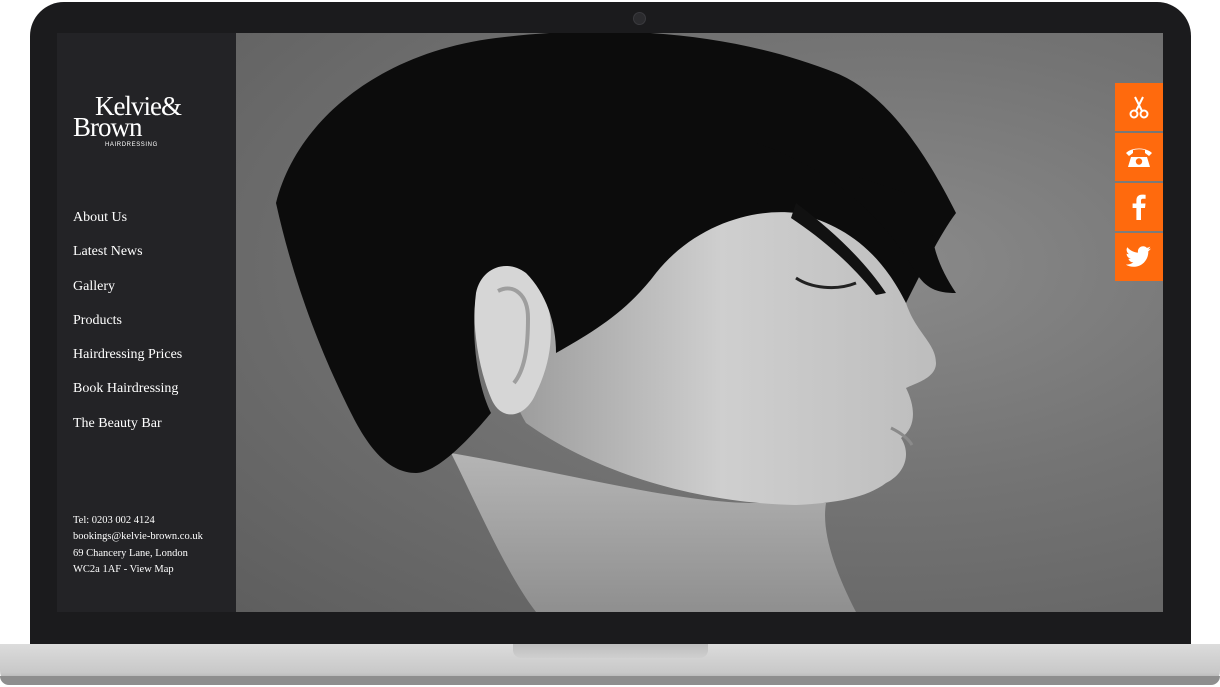 This screenshot has height=687, width=1220. Describe the element at coordinates (131, 145) in the screenshot. I see `logo-subtitle: HAIRDRESSING` at that location.